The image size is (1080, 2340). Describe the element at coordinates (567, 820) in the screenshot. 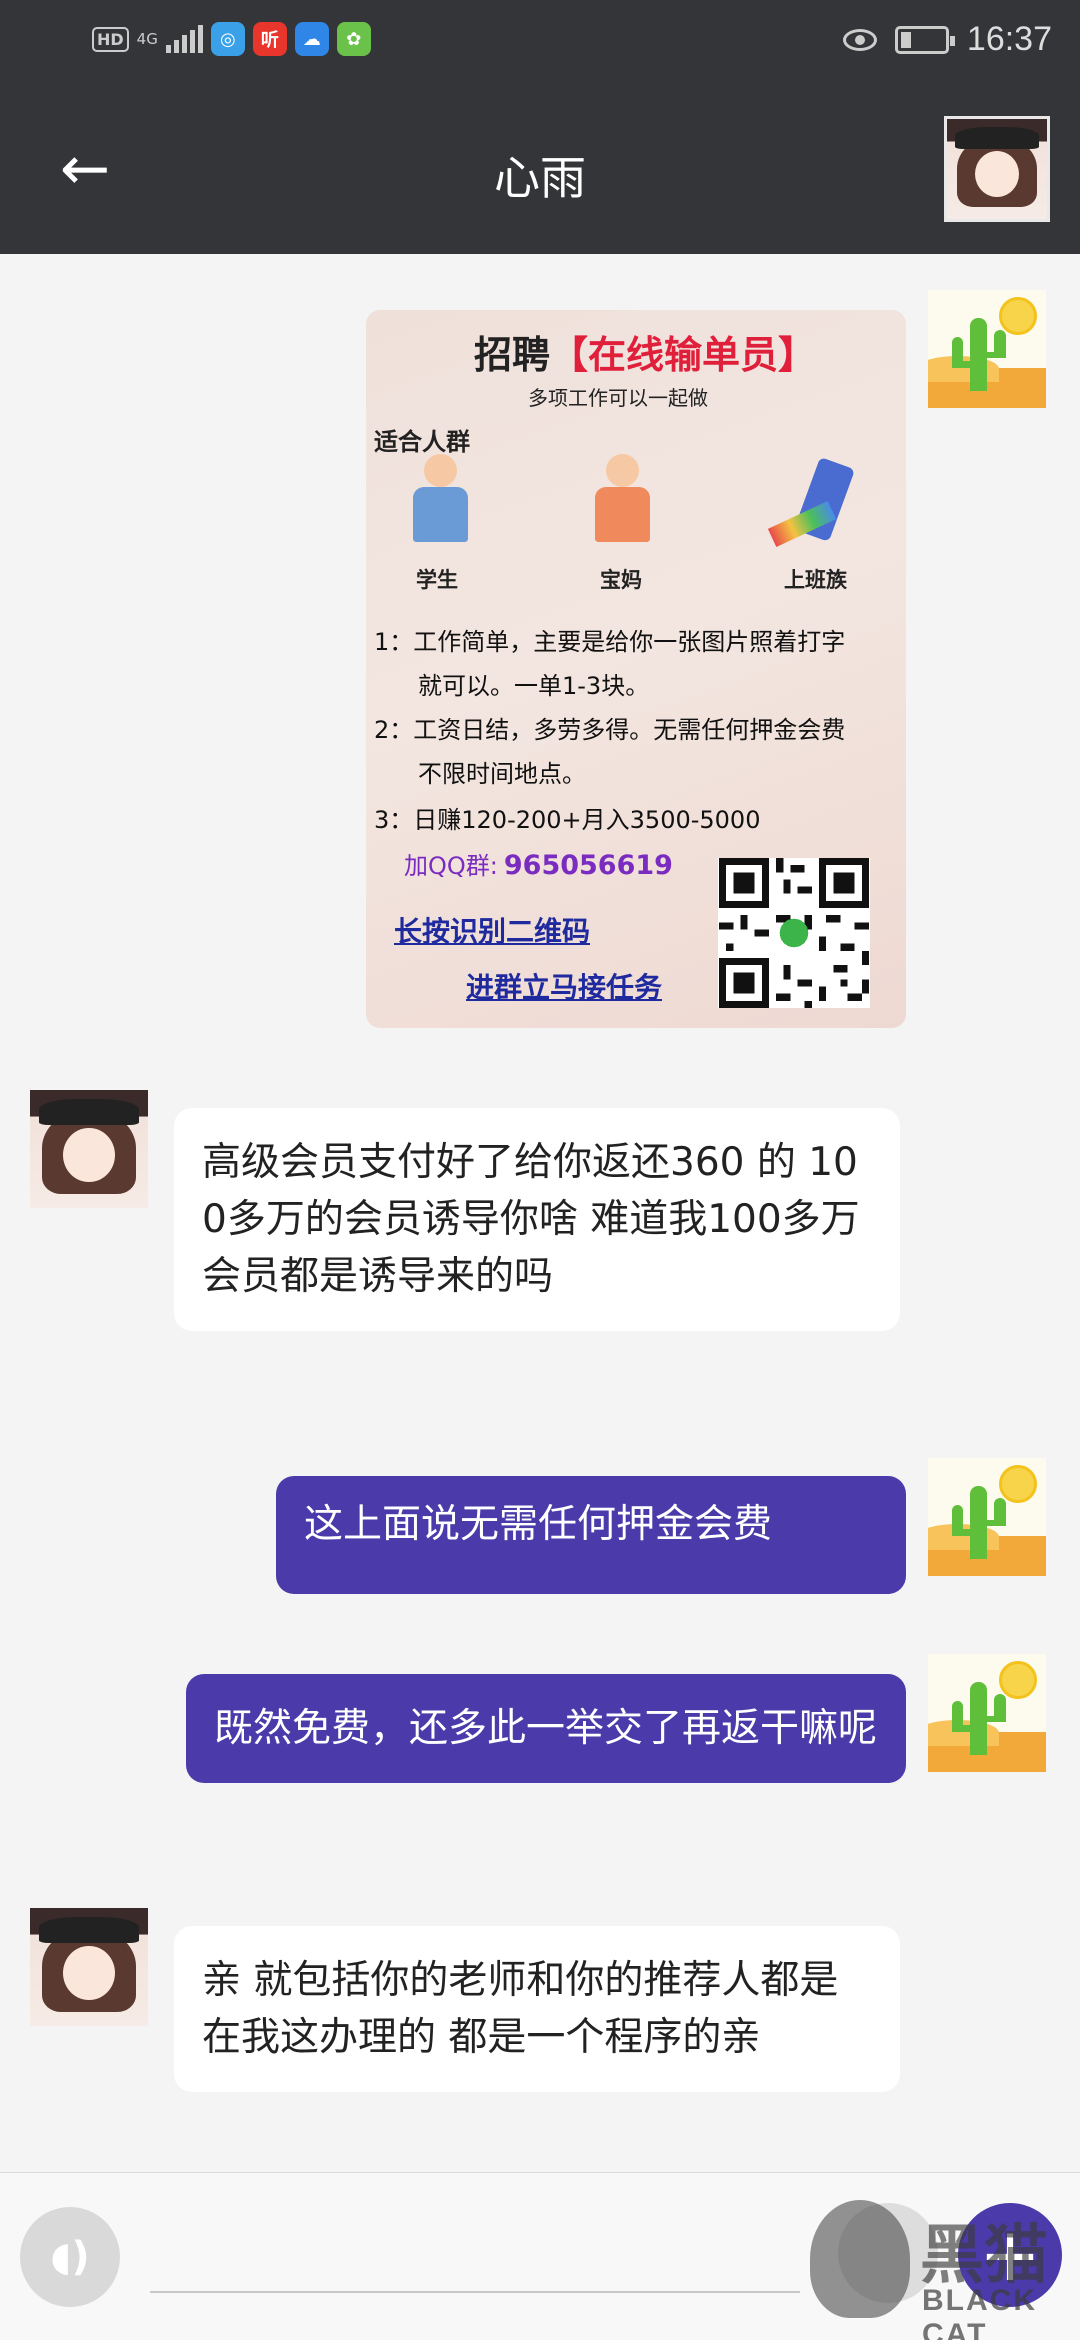

I see `poster-line-5: 3：日赚120-200+月入3500-5000` at that location.